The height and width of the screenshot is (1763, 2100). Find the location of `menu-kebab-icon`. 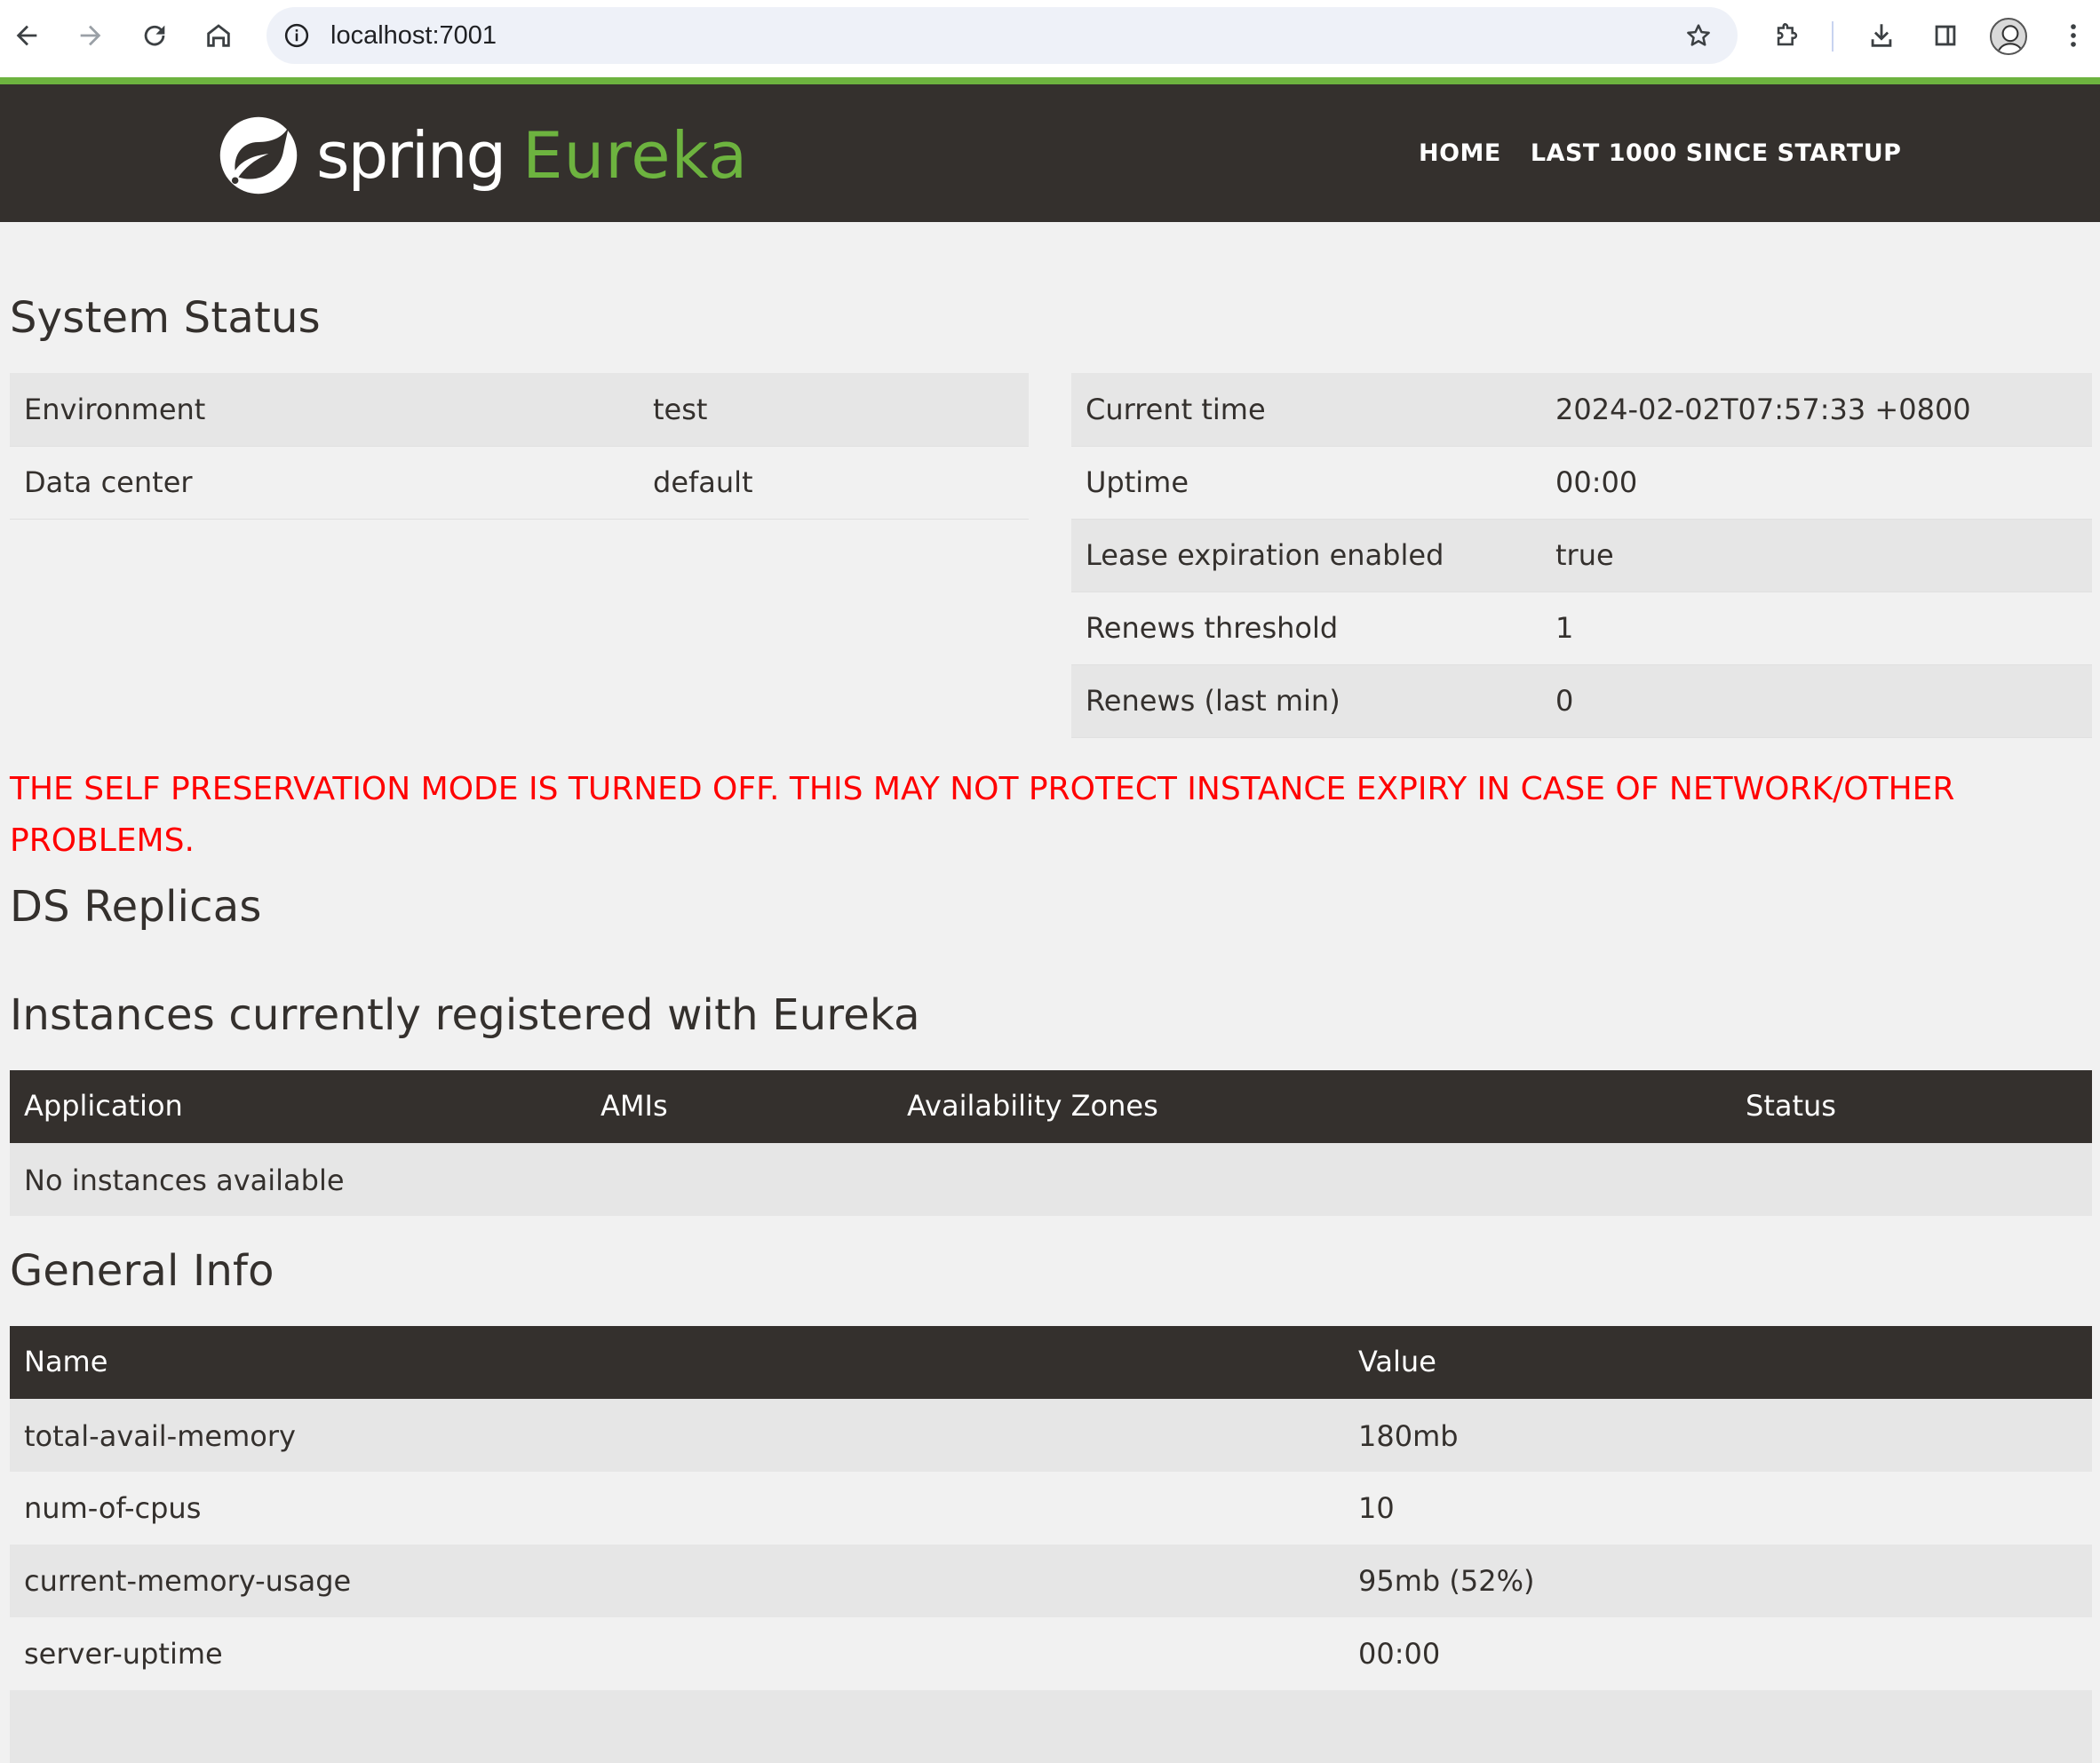

menu-kebab-icon is located at coordinates (2073, 36).